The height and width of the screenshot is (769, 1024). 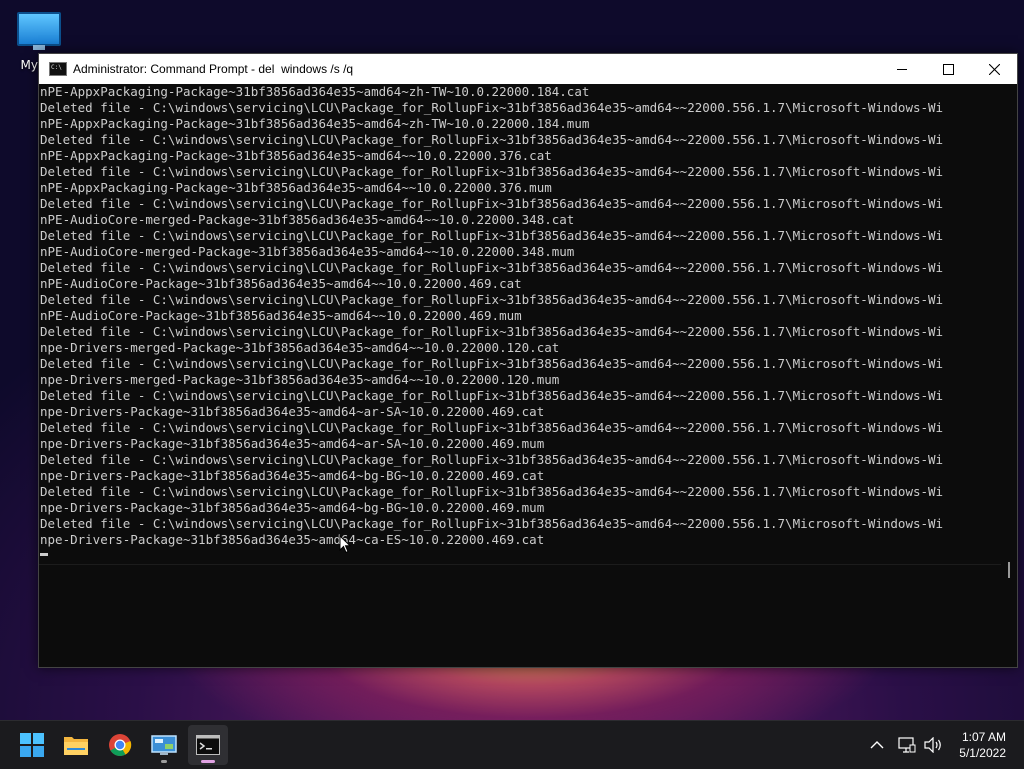 I want to click on active-indicator, so click(x=208, y=761).